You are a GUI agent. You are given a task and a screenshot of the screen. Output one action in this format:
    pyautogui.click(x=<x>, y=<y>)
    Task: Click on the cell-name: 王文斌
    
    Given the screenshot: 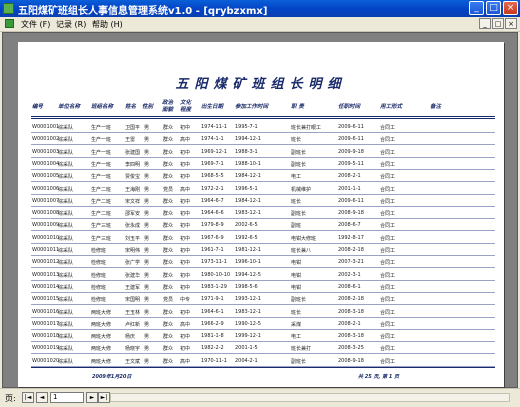 What is the action you would take?
    pyautogui.click(x=133, y=361)
    